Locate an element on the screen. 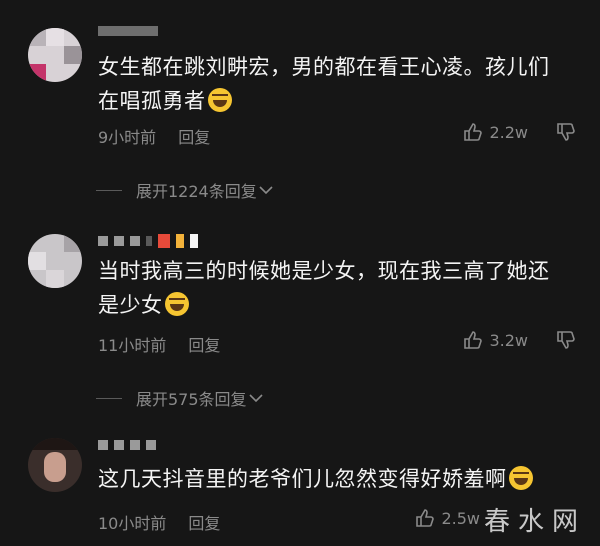 The width and height of the screenshot is (600, 546). expand-replies: 展开575条回复 is located at coordinates (179, 398).